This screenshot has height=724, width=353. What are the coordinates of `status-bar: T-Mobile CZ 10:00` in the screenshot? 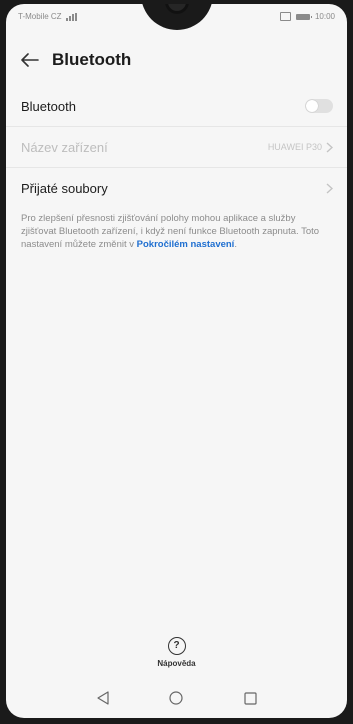 It's located at (176, 19).